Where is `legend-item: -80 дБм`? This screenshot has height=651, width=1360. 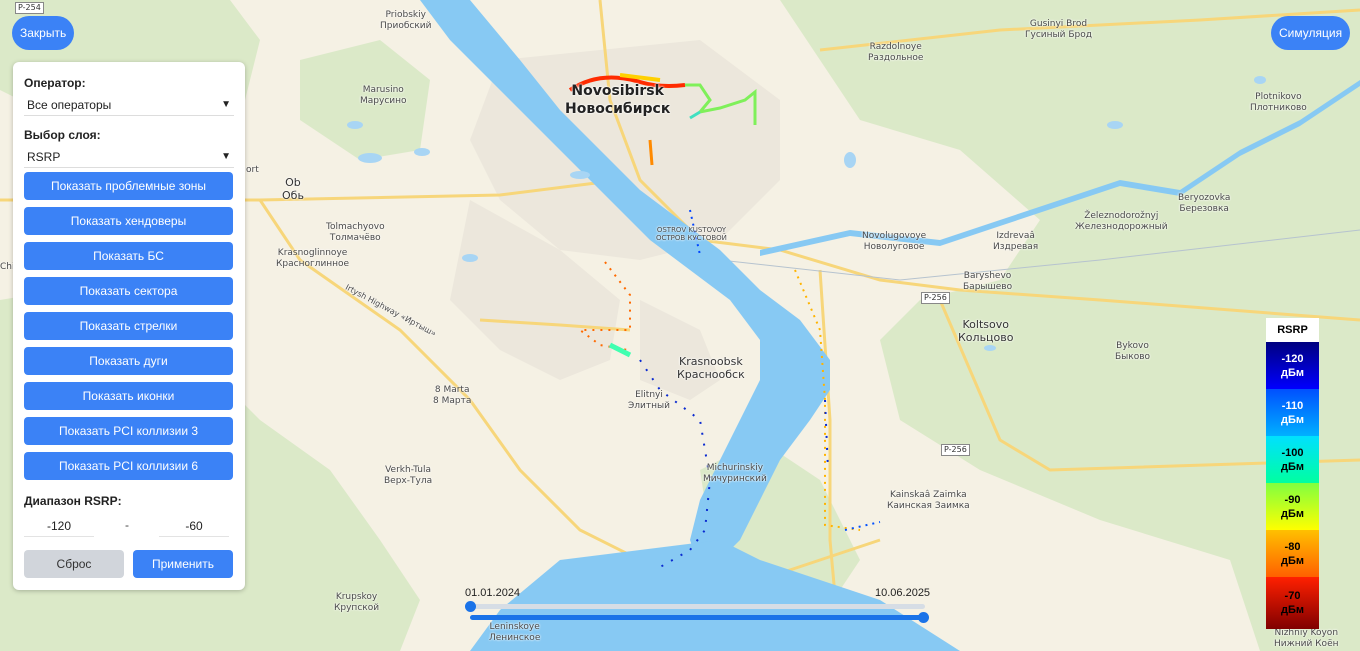
legend-item: -80 дБм is located at coordinates (1292, 553).